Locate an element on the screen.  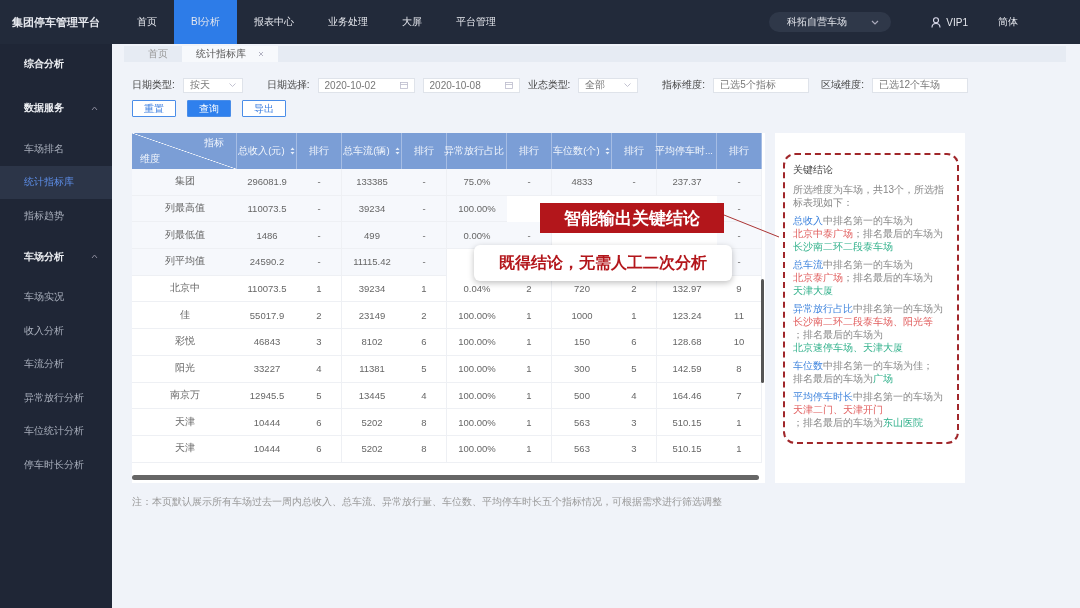
table-cell: 123.24 is located at coordinates (687, 316).